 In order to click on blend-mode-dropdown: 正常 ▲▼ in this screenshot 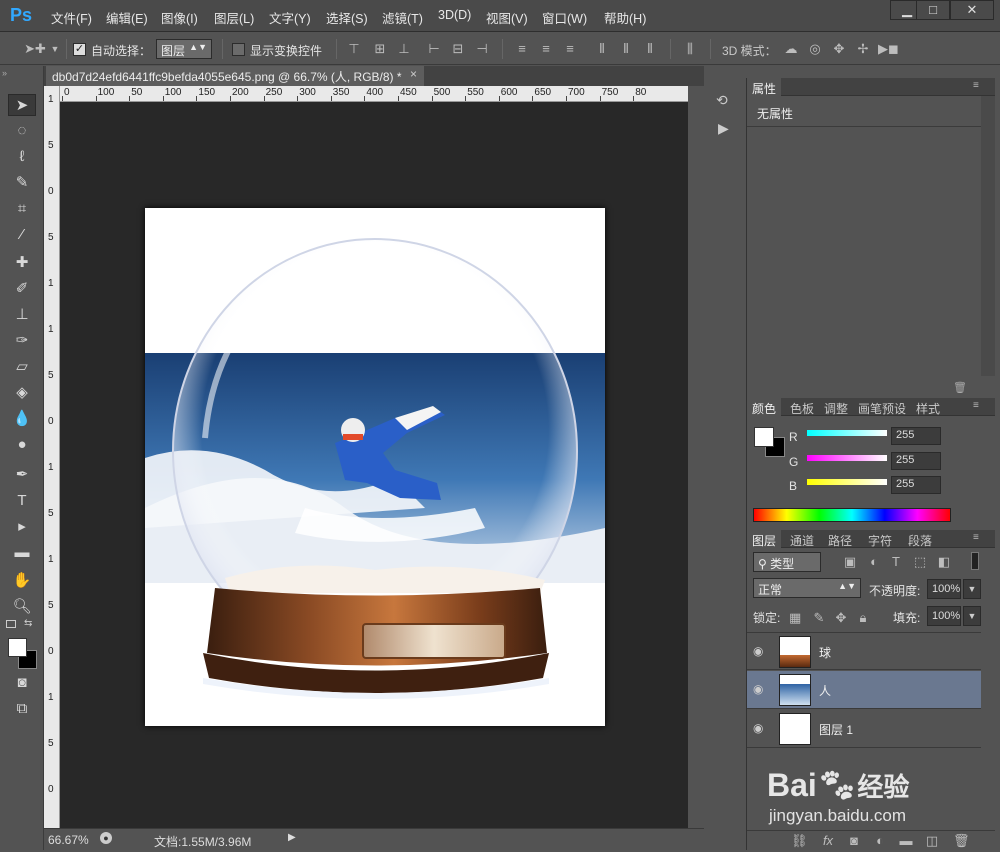, I will do `click(807, 588)`.